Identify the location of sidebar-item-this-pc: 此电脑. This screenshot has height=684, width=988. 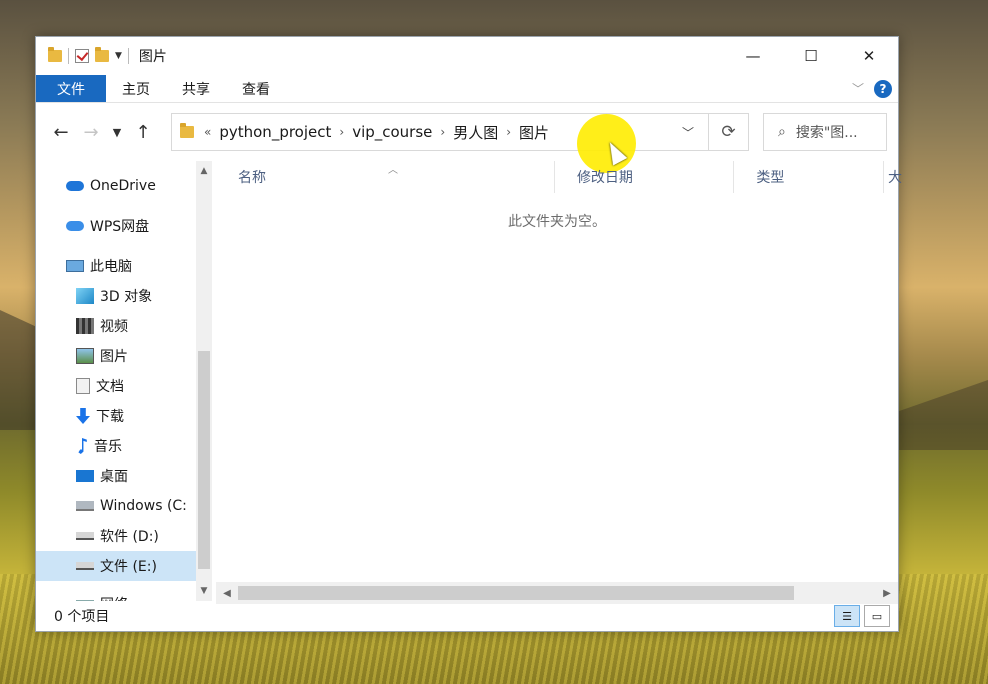
(116, 266).